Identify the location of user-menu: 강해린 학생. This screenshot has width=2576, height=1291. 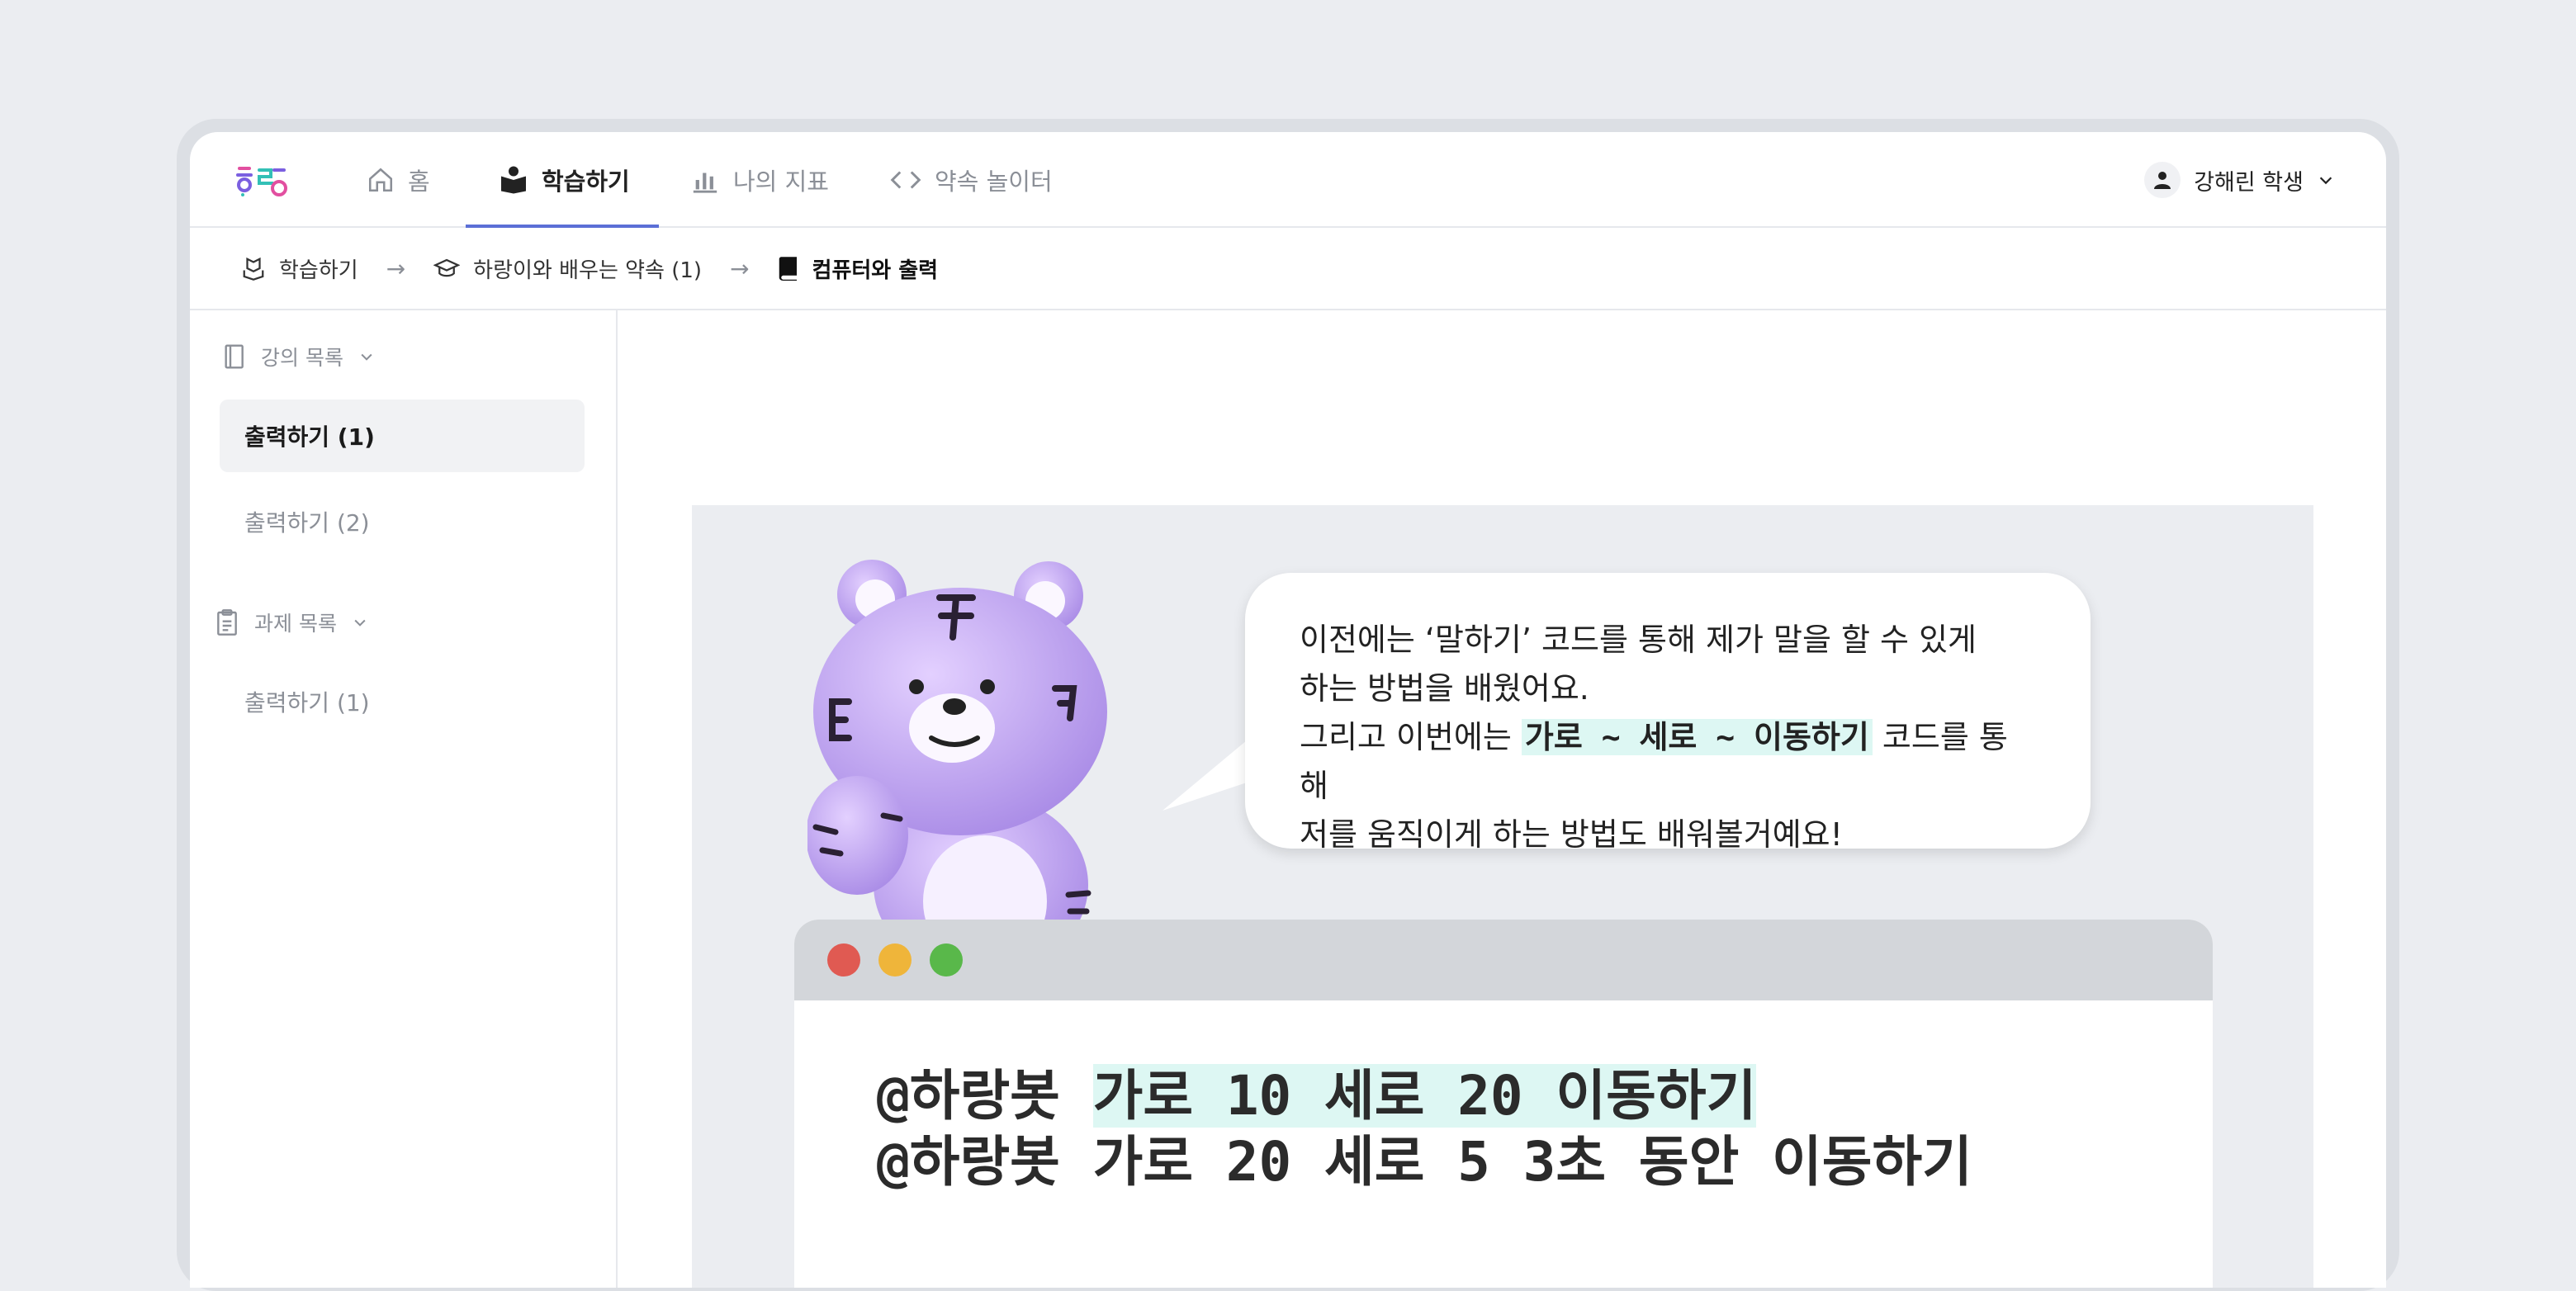
(2239, 180).